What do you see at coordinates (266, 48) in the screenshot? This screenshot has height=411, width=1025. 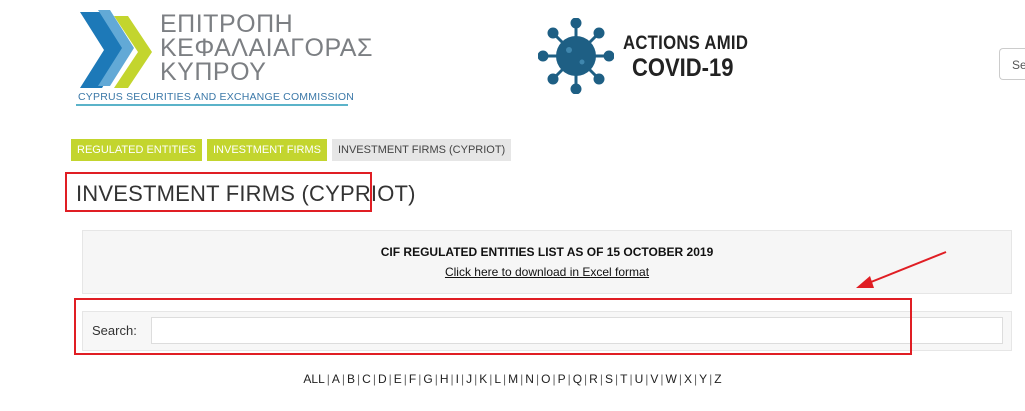 I see `logo-greek-text: ΕΠΙΤΡΟΠΗ ΚΕΦΑΛΑΙΑΓΟΡΑΣ ΚΥΠΡΟΥ` at bounding box center [266, 48].